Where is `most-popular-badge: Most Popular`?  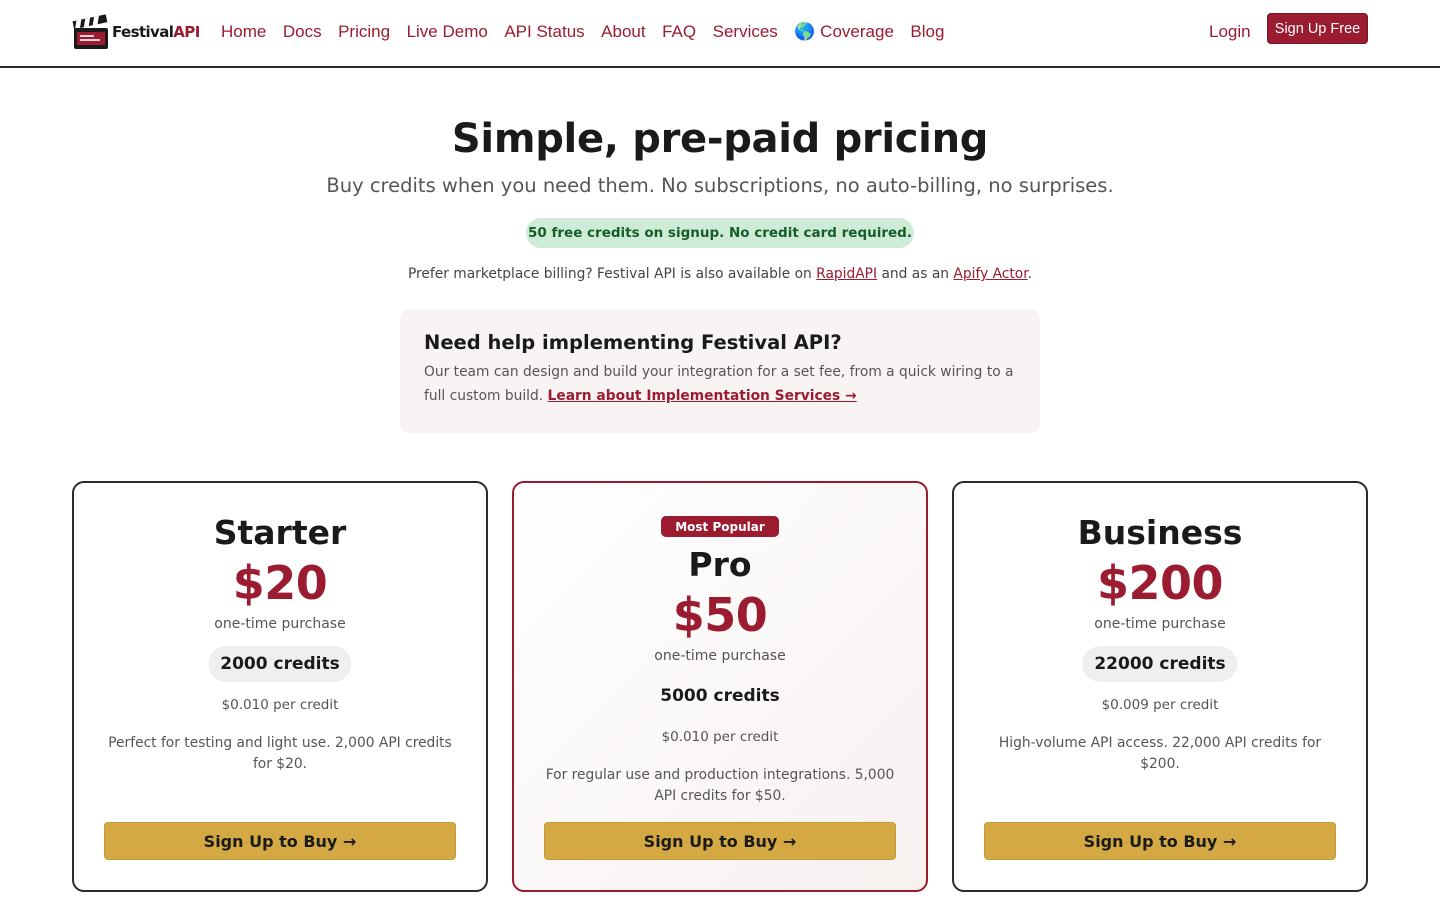
most-popular-badge: Most Popular is located at coordinates (720, 526).